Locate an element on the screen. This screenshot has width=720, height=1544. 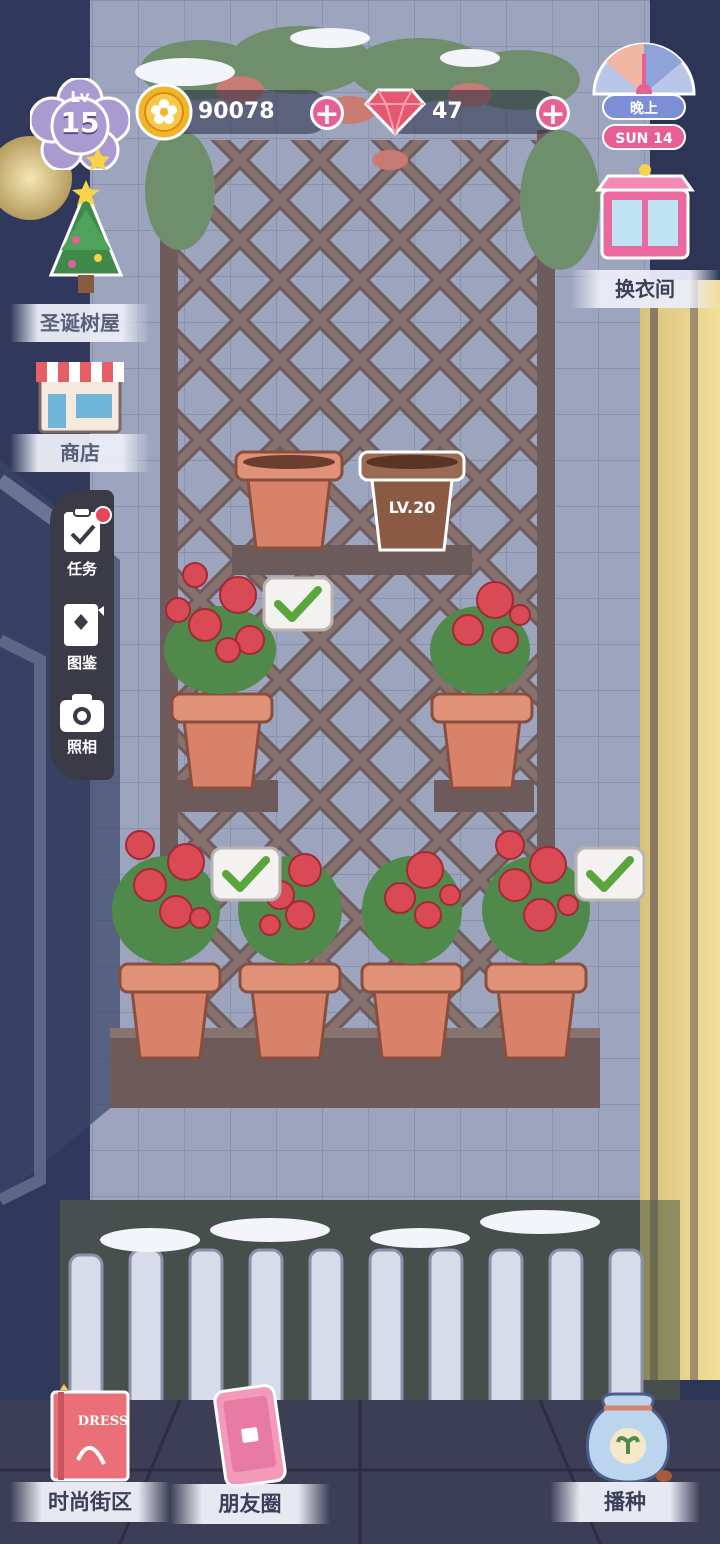
friends-label: 朋友圈 is located at coordinates (250, 1504).